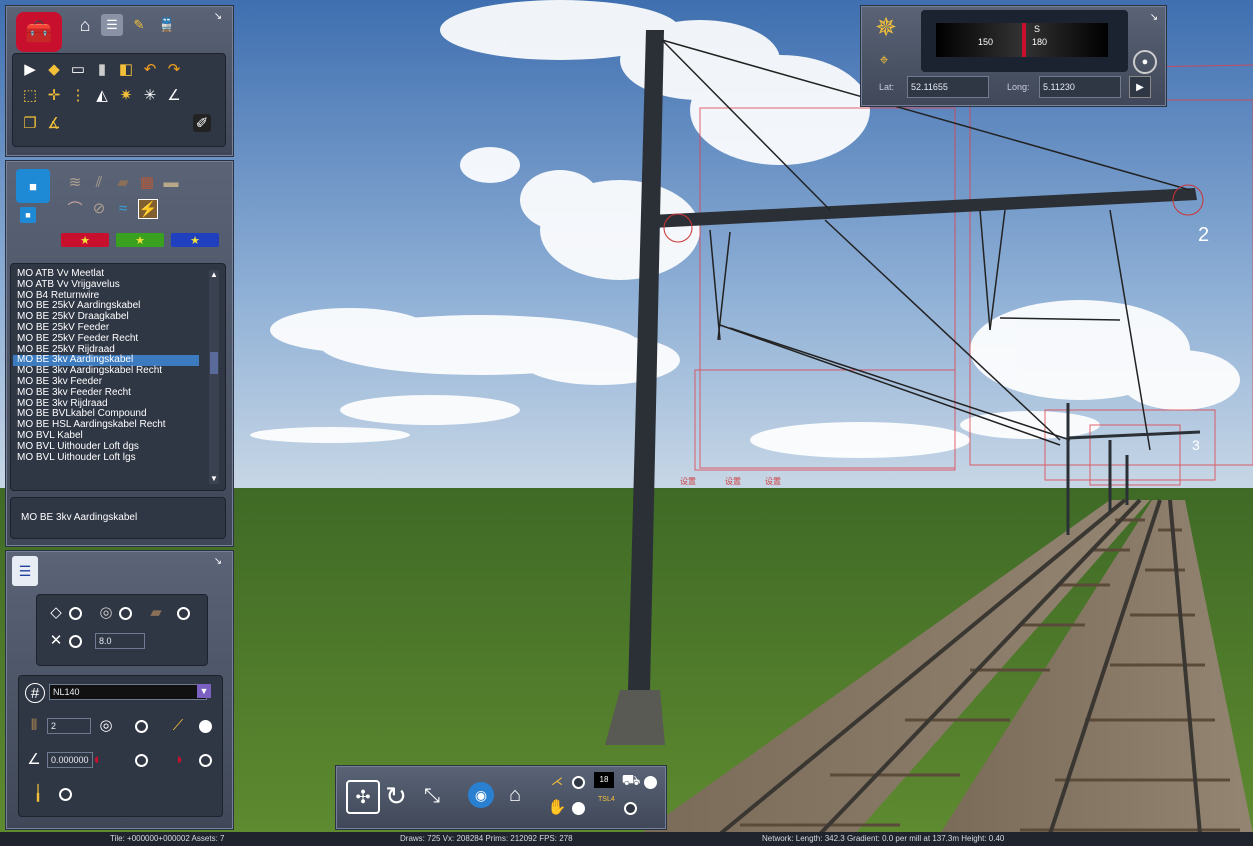 This screenshot has width=1253, height=846. I want to click on list-item: MO BE 3kv Feeder Recht, so click(106, 393).